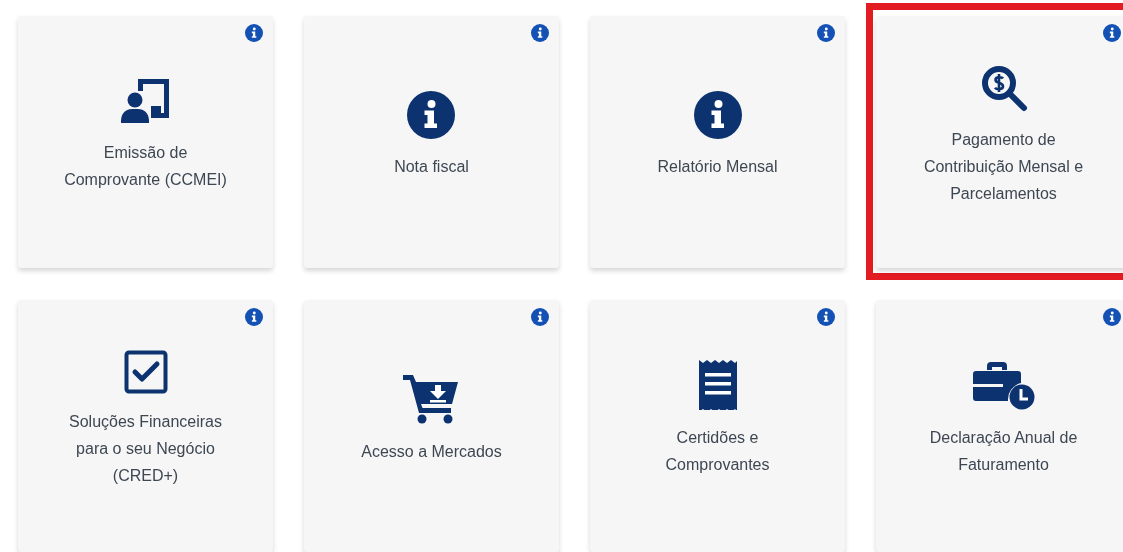  What do you see at coordinates (717, 166) in the screenshot?
I see `service-label: Relatório Mensal` at bounding box center [717, 166].